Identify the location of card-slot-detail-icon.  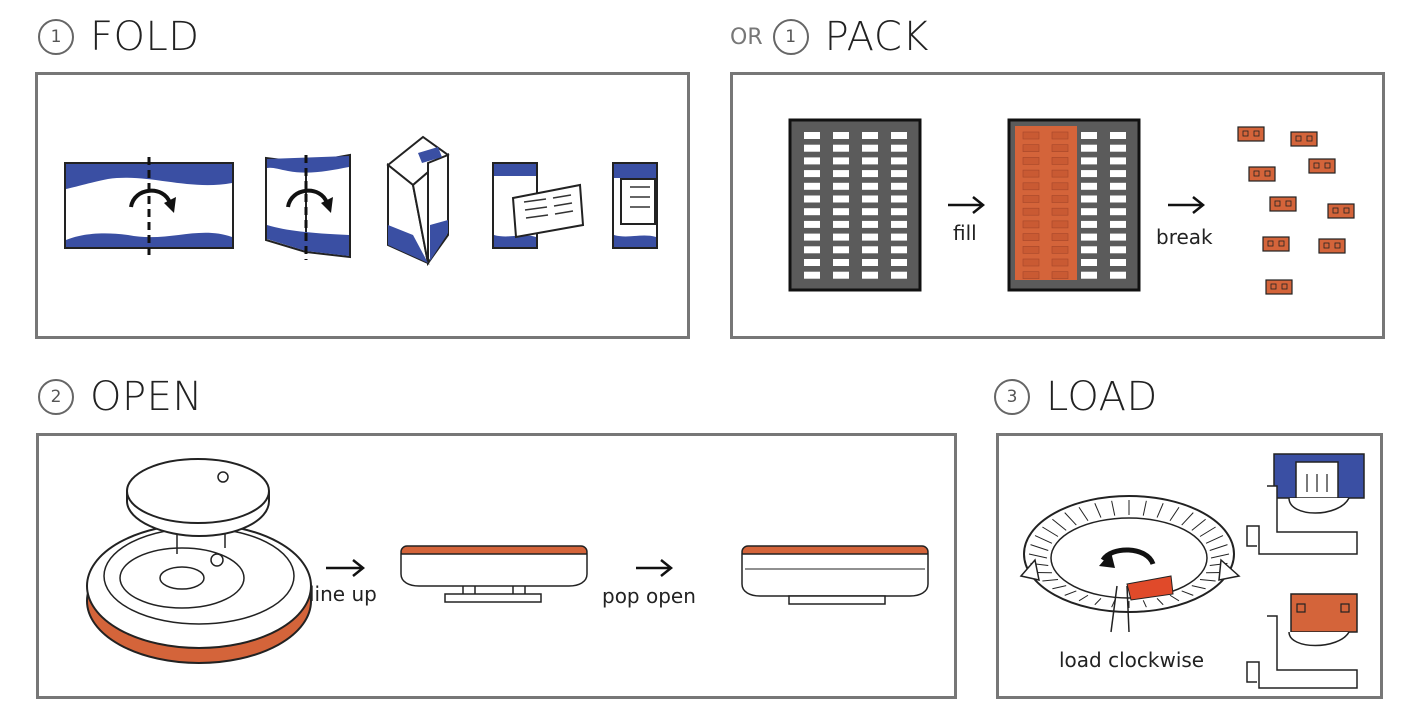
(1305, 504).